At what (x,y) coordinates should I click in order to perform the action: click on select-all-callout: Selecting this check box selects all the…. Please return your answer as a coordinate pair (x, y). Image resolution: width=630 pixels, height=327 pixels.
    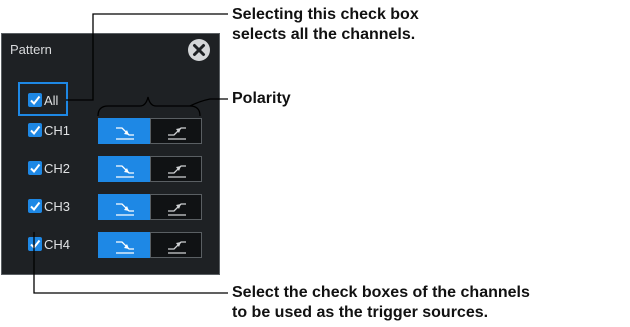
    Looking at the image, I should click on (325, 25).